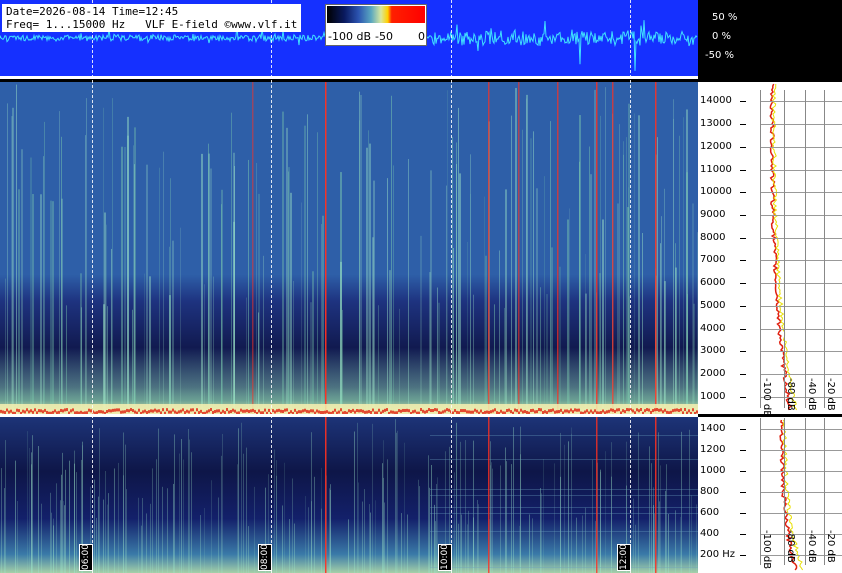 This screenshot has height=573, width=842. I want to click on frequency-tick-label: 7000, so click(713, 260).